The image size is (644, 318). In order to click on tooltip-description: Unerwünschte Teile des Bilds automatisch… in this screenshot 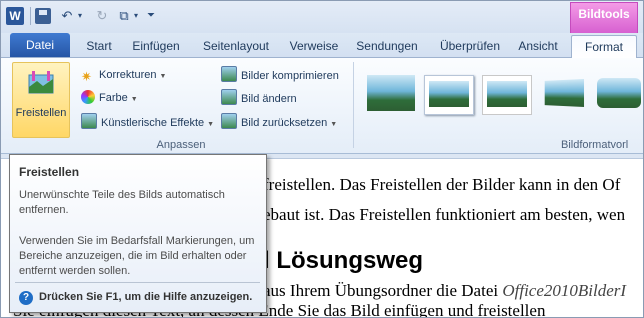, I will do `click(122, 202)`.